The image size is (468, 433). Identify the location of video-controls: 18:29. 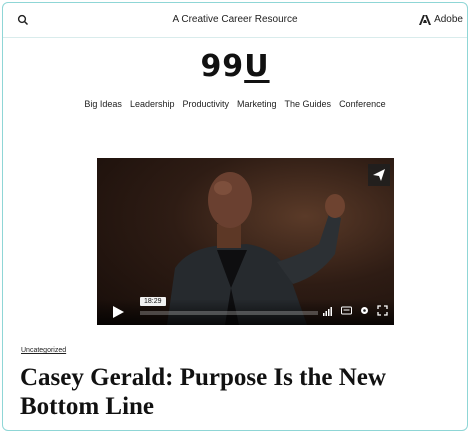
(245, 311).